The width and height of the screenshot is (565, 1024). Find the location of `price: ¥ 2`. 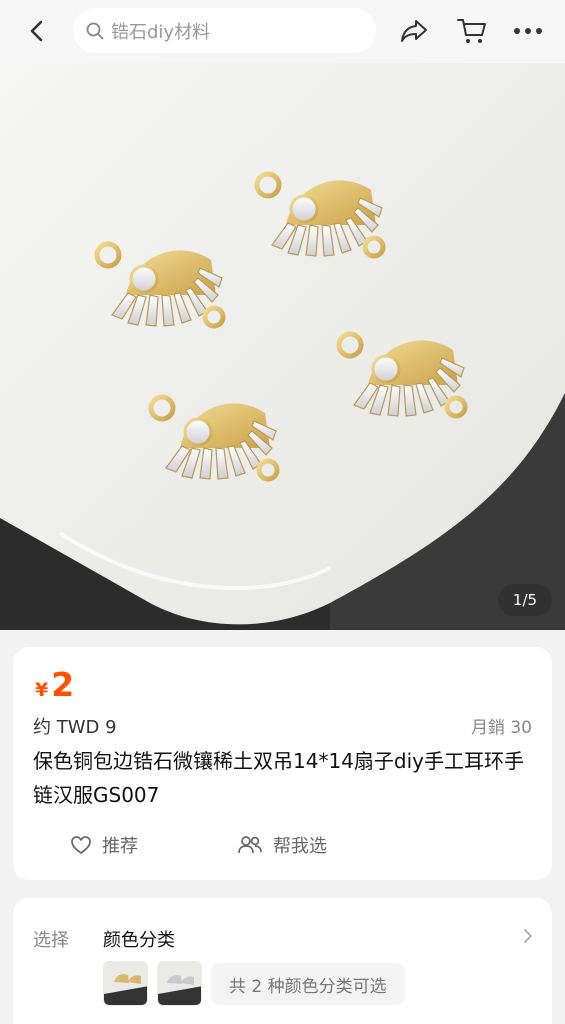

price: ¥ 2 is located at coordinates (54, 684).